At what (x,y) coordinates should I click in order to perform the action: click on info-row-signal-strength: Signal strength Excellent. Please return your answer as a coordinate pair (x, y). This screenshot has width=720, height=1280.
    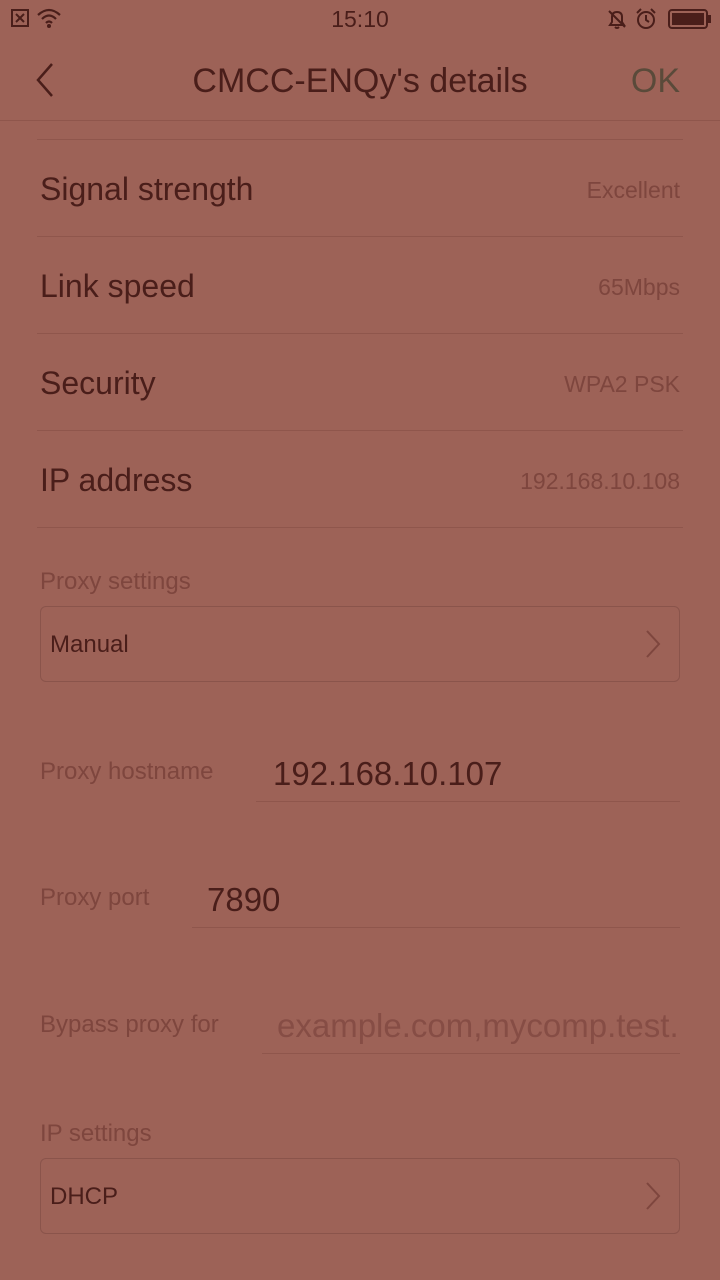
    Looking at the image, I should click on (360, 189).